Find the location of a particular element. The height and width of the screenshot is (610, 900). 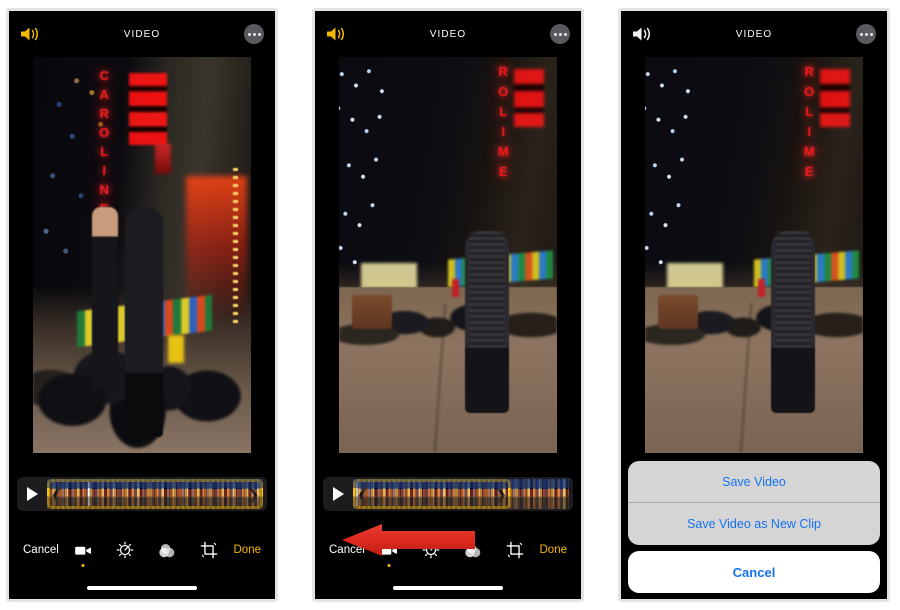

trim-track-1: ❮ ❯ is located at coordinates (142, 494).